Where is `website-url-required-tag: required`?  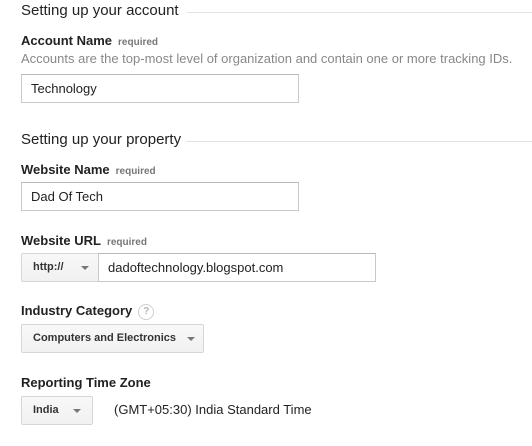 website-url-required-tag: required is located at coordinates (126, 242).